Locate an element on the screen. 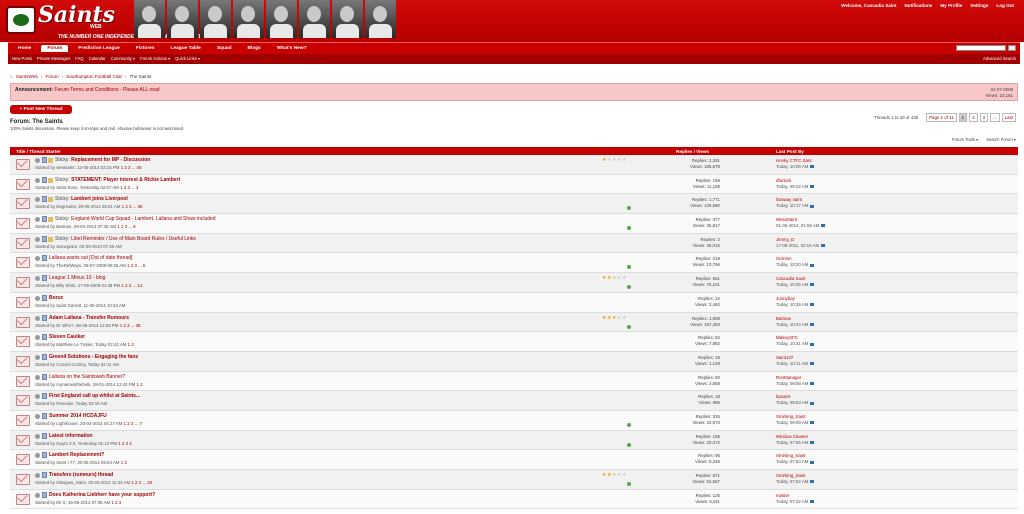 The image size is (1024, 514). thread-title-link: Boruc is located at coordinates (56, 298).